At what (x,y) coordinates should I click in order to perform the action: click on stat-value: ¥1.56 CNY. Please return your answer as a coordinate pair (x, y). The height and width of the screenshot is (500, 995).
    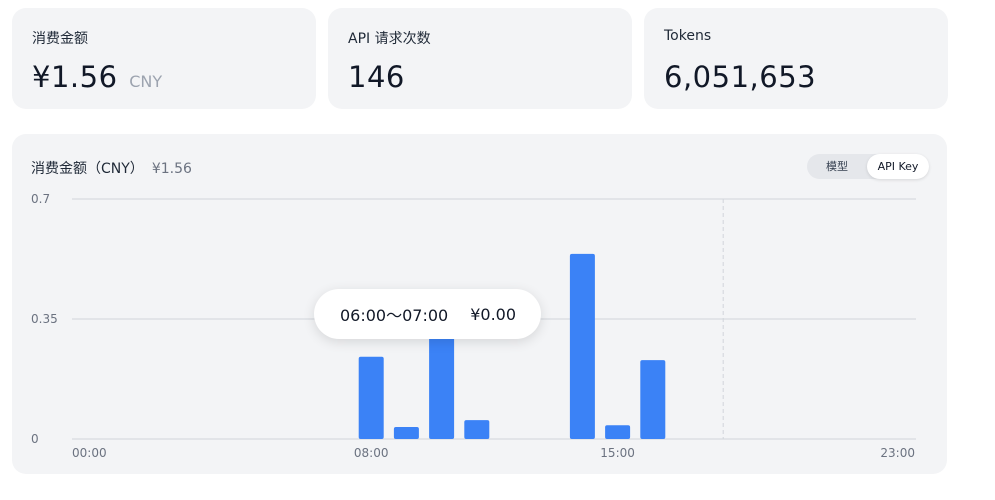
    Looking at the image, I should click on (97, 77).